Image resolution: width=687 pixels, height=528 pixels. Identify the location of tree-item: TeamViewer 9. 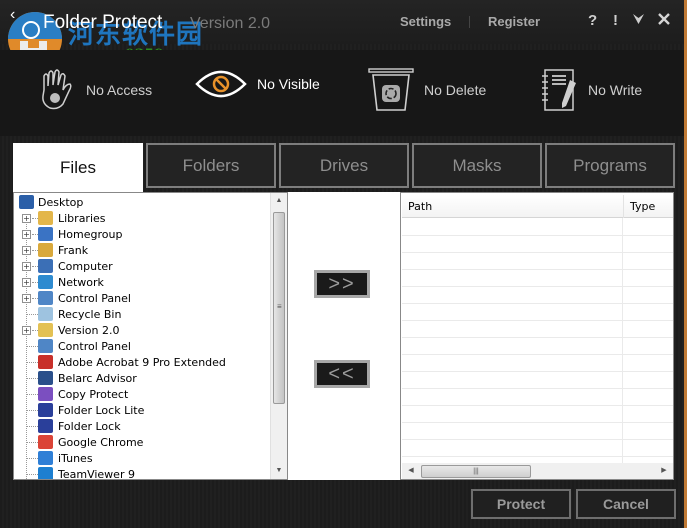
(150, 473).